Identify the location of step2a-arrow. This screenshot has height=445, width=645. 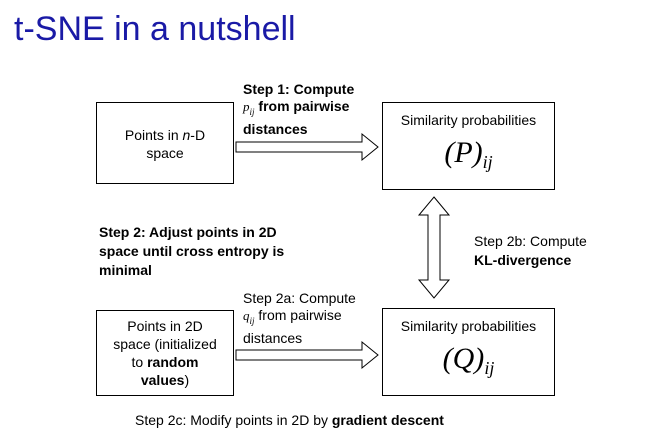
(307, 355).